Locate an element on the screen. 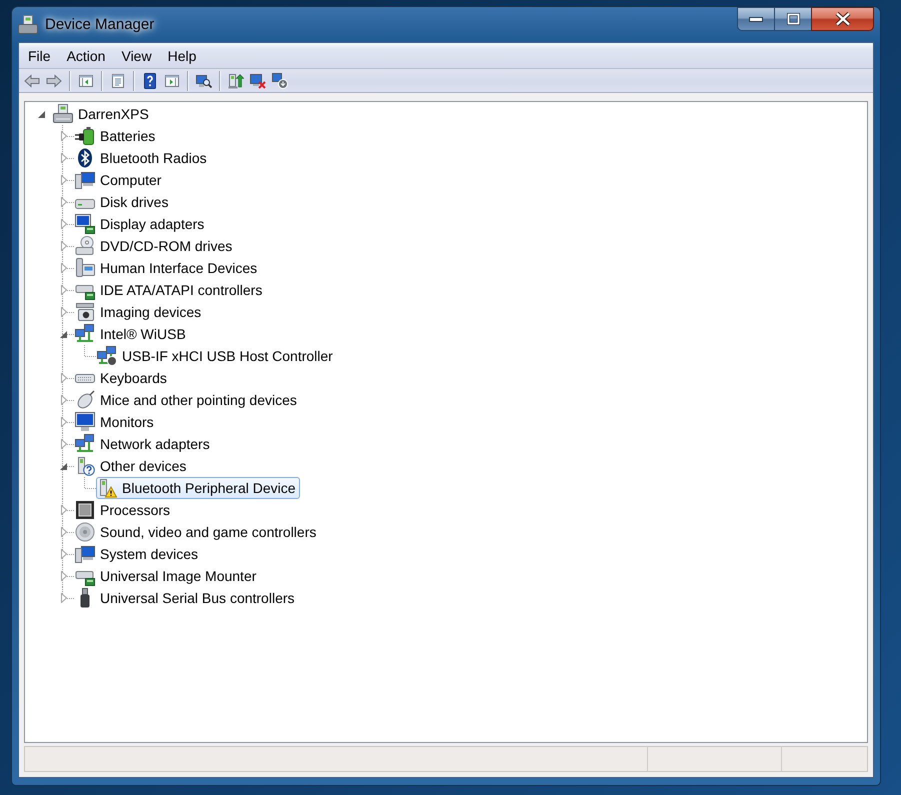 Image resolution: width=901 pixels, height=795 pixels. close-button is located at coordinates (842, 19).